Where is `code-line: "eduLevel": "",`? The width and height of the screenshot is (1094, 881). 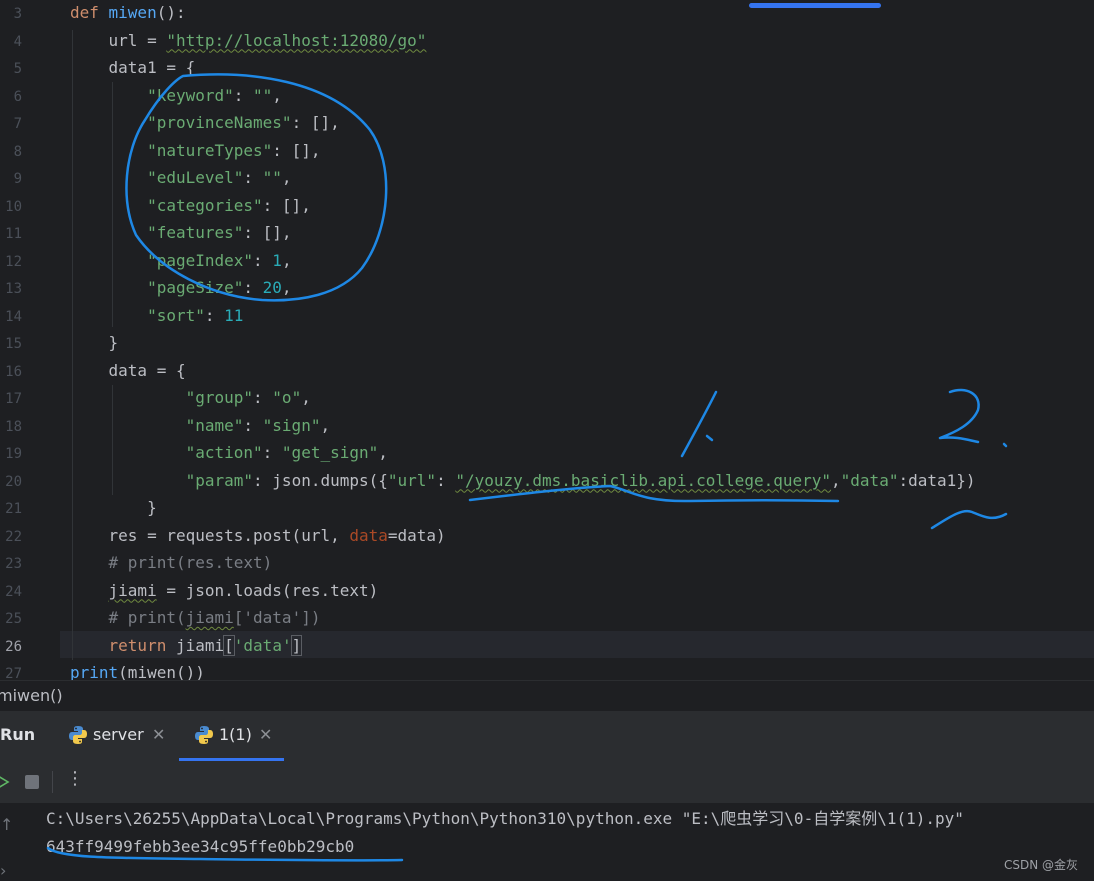 code-line: "eduLevel": "", is located at coordinates (181, 178).